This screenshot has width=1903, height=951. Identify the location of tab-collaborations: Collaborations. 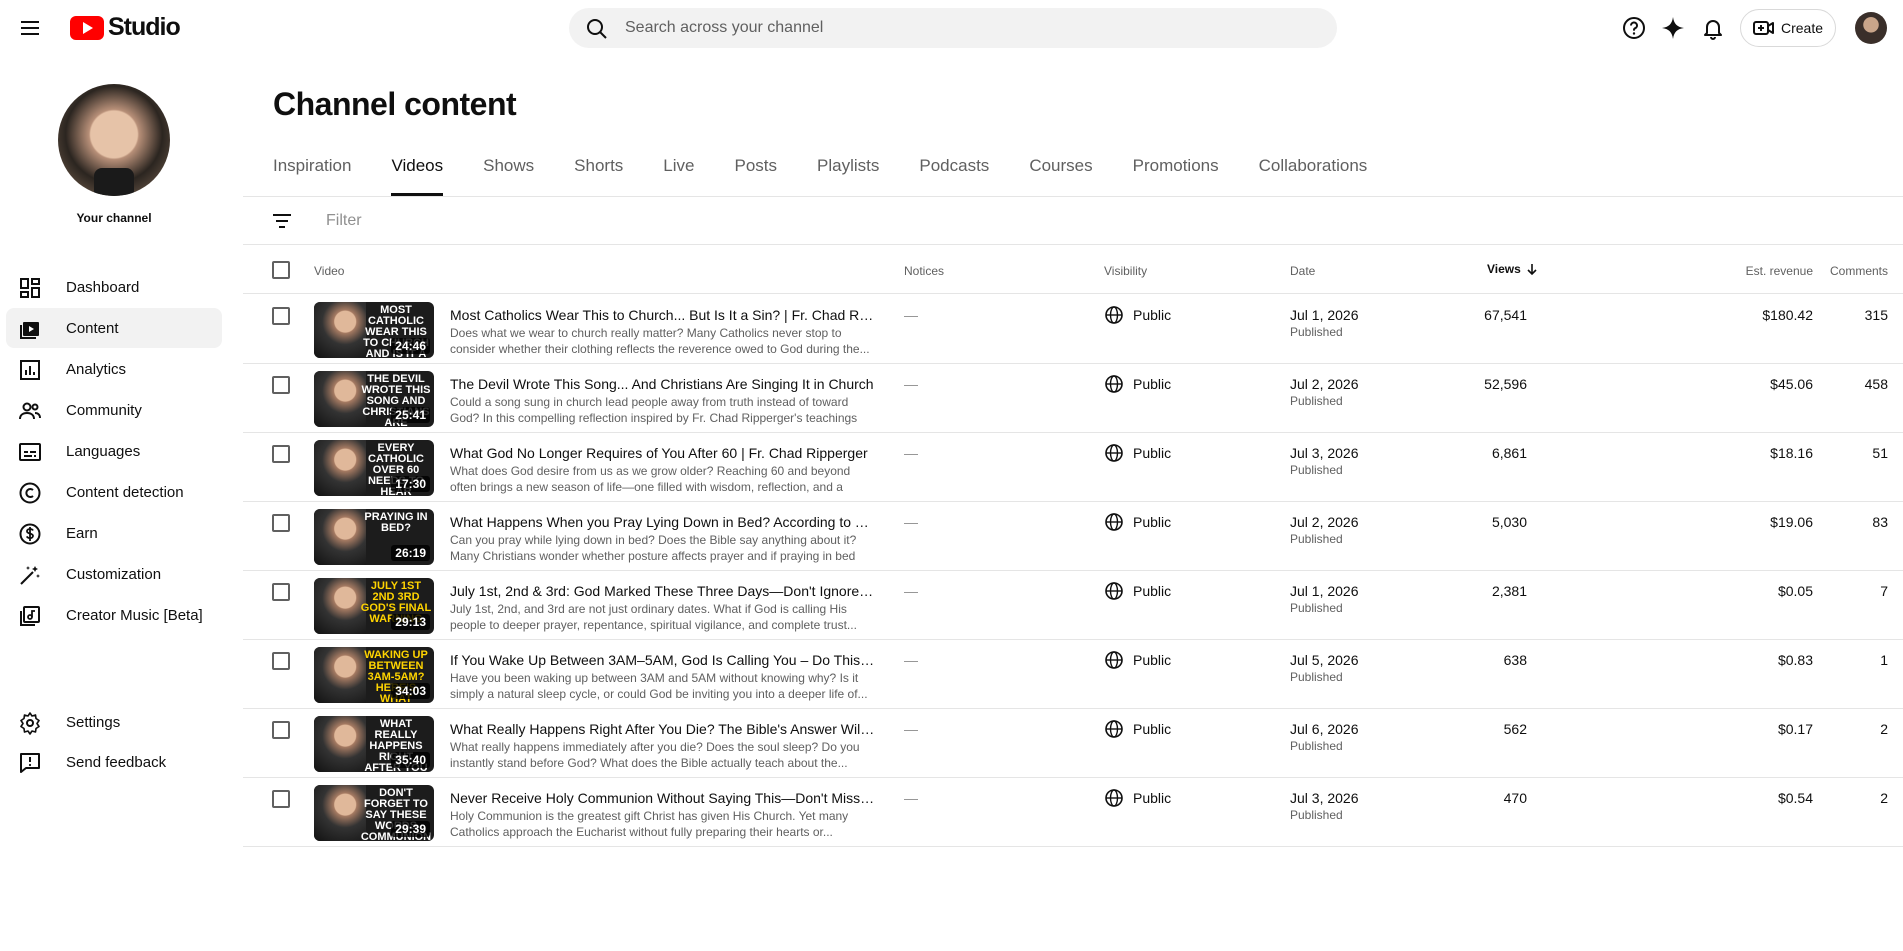
(1313, 176).